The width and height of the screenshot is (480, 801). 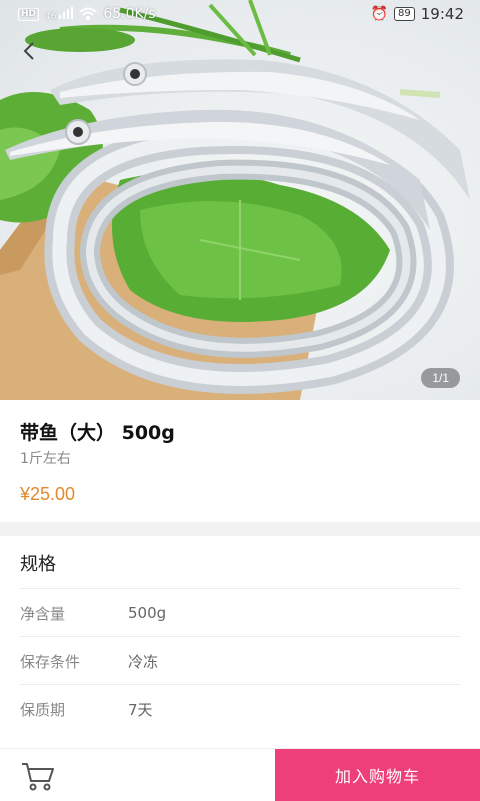 What do you see at coordinates (147, 613) in the screenshot?
I see `spec-value: 500g` at bounding box center [147, 613].